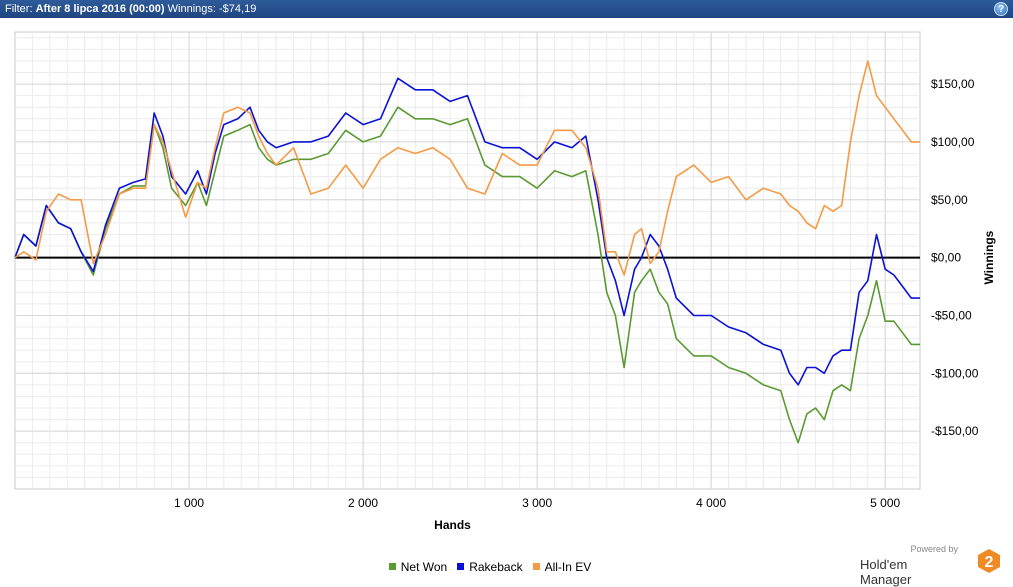 This screenshot has width=1013, height=587. Describe the element at coordinates (191, 9) in the screenshot. I see `winnings-label: Winnings:` at that location.